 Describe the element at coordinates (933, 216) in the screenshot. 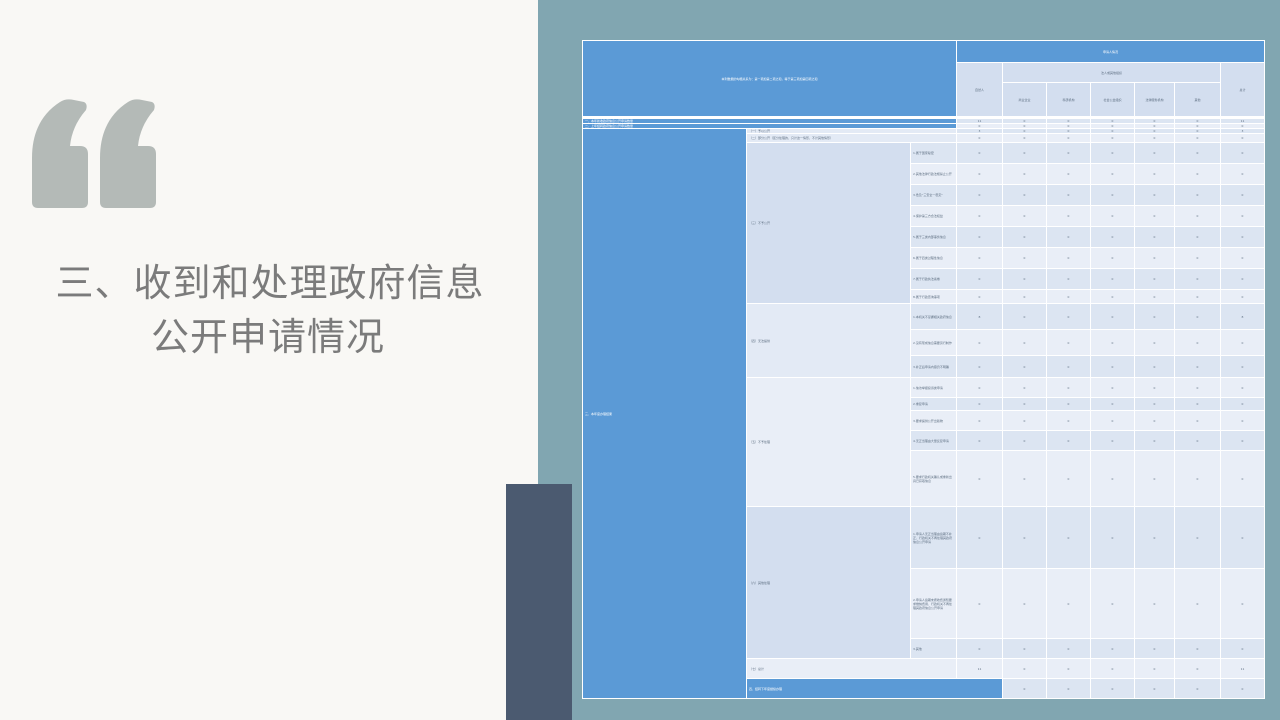

I see `item-label: 4.保护第三方合法权益` at that location.